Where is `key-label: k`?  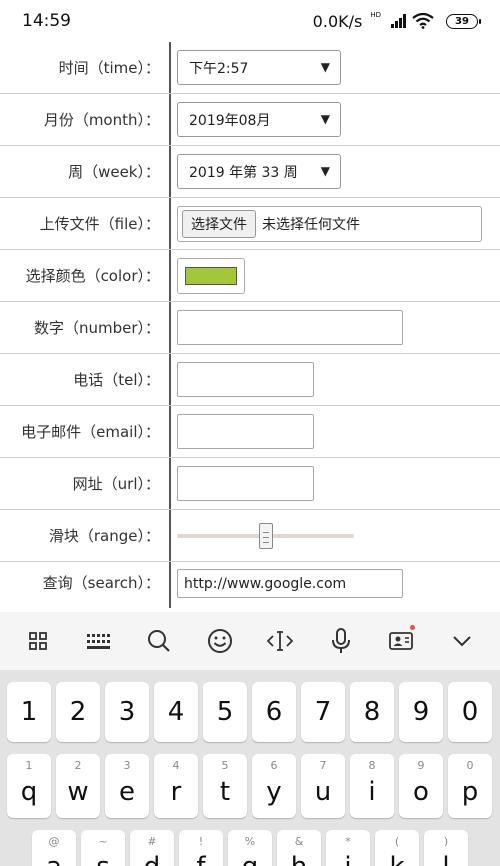 key-label: k is located at coordinates (396, 859).